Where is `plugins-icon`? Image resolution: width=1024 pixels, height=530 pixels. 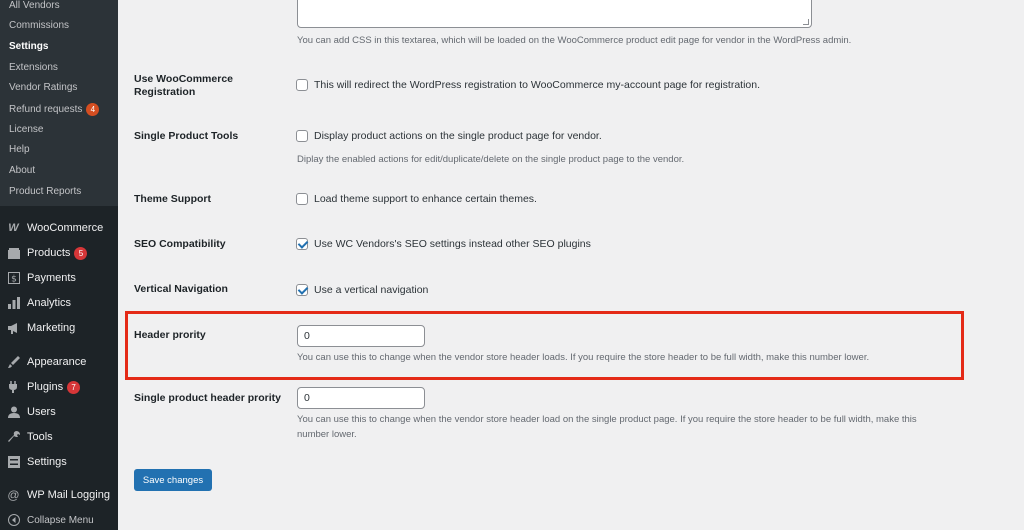 plugins-icon is located at coordinates (13, 387).